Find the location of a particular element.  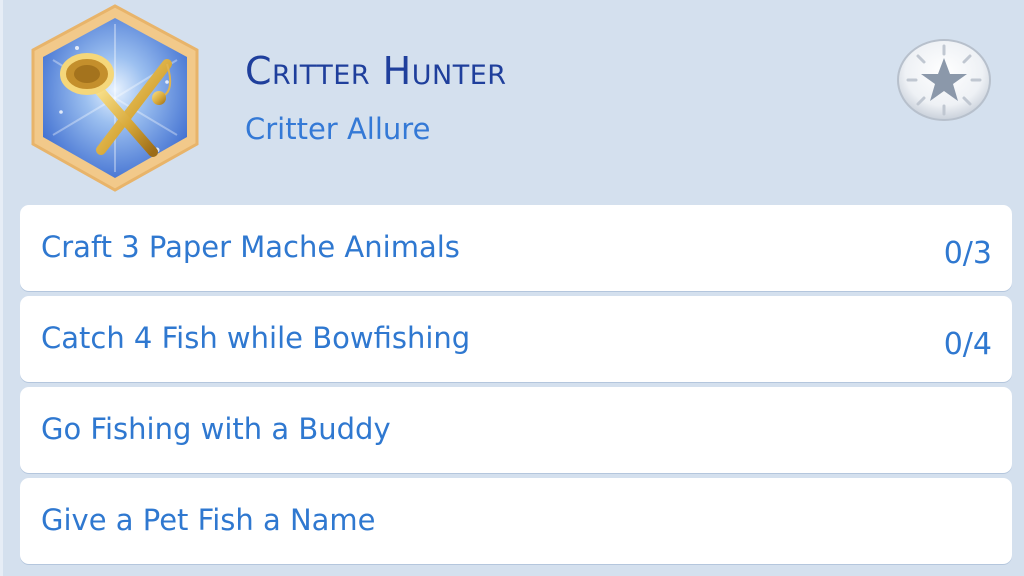

task-row: Go Fishing with a Buddy is located at coordinates (516, 430).